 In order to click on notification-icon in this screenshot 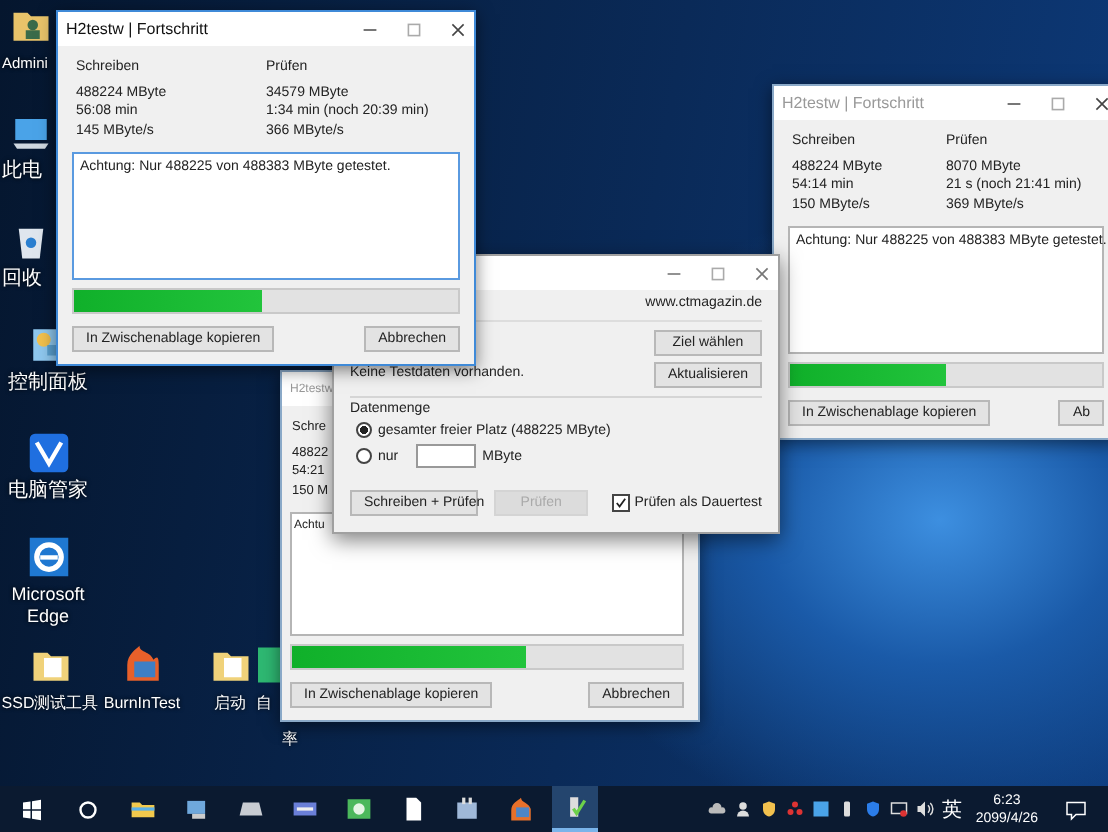, I will do `click(1076, 809)`.